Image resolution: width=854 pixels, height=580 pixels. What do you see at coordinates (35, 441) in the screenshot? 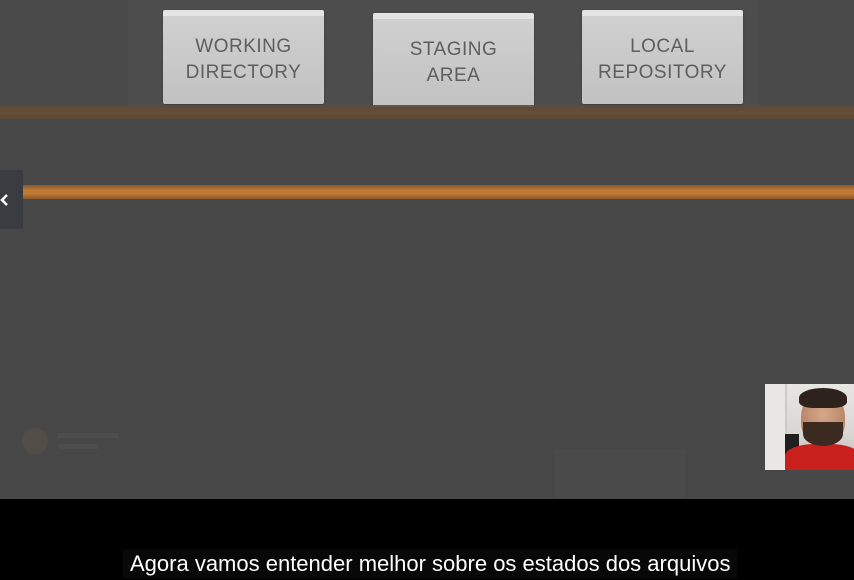
I see `faded-logo-mark` at bounding box center [35, 441].